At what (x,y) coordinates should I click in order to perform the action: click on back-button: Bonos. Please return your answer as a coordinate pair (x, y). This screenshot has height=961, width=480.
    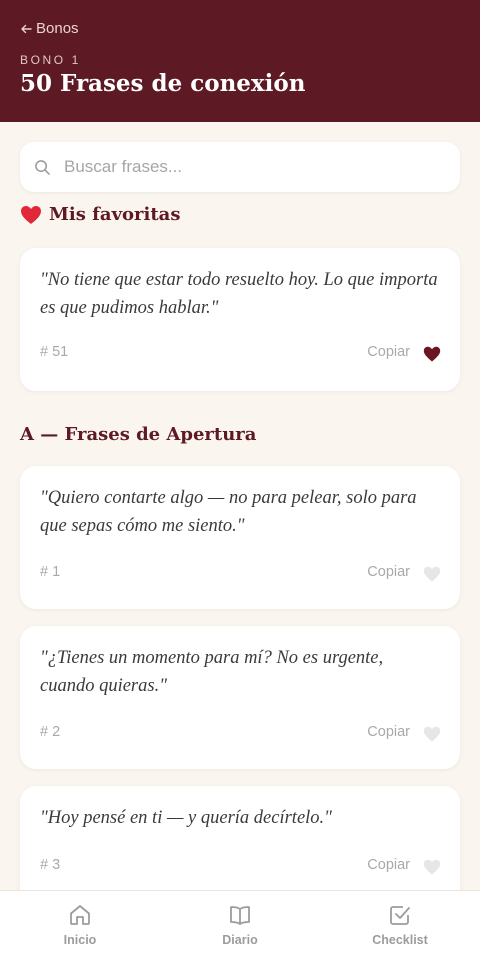
    Looking at the image, I should click on (49, 28).